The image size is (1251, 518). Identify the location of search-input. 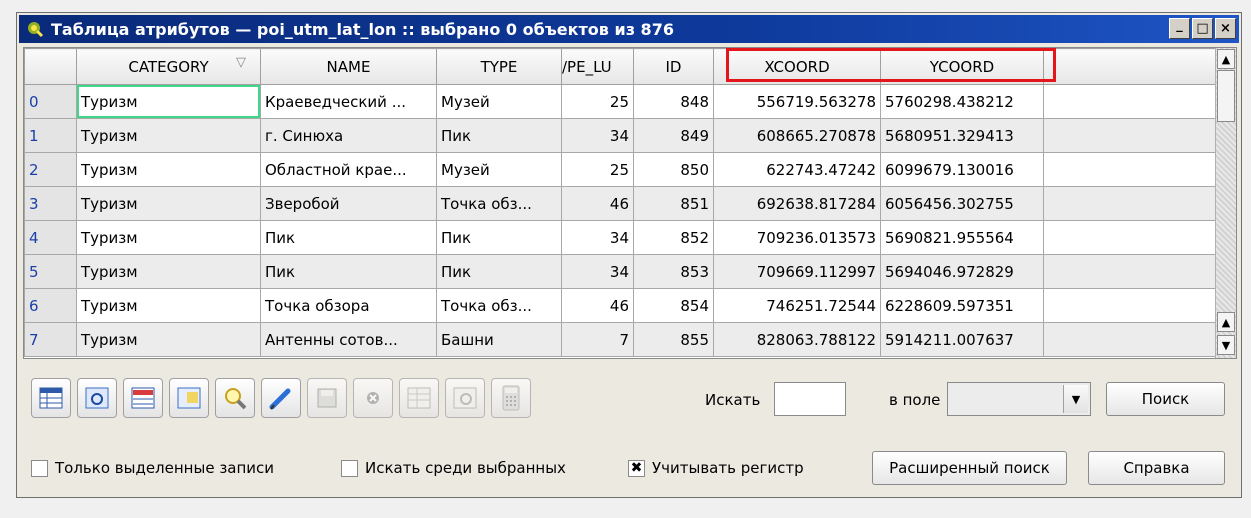
(810, 399).